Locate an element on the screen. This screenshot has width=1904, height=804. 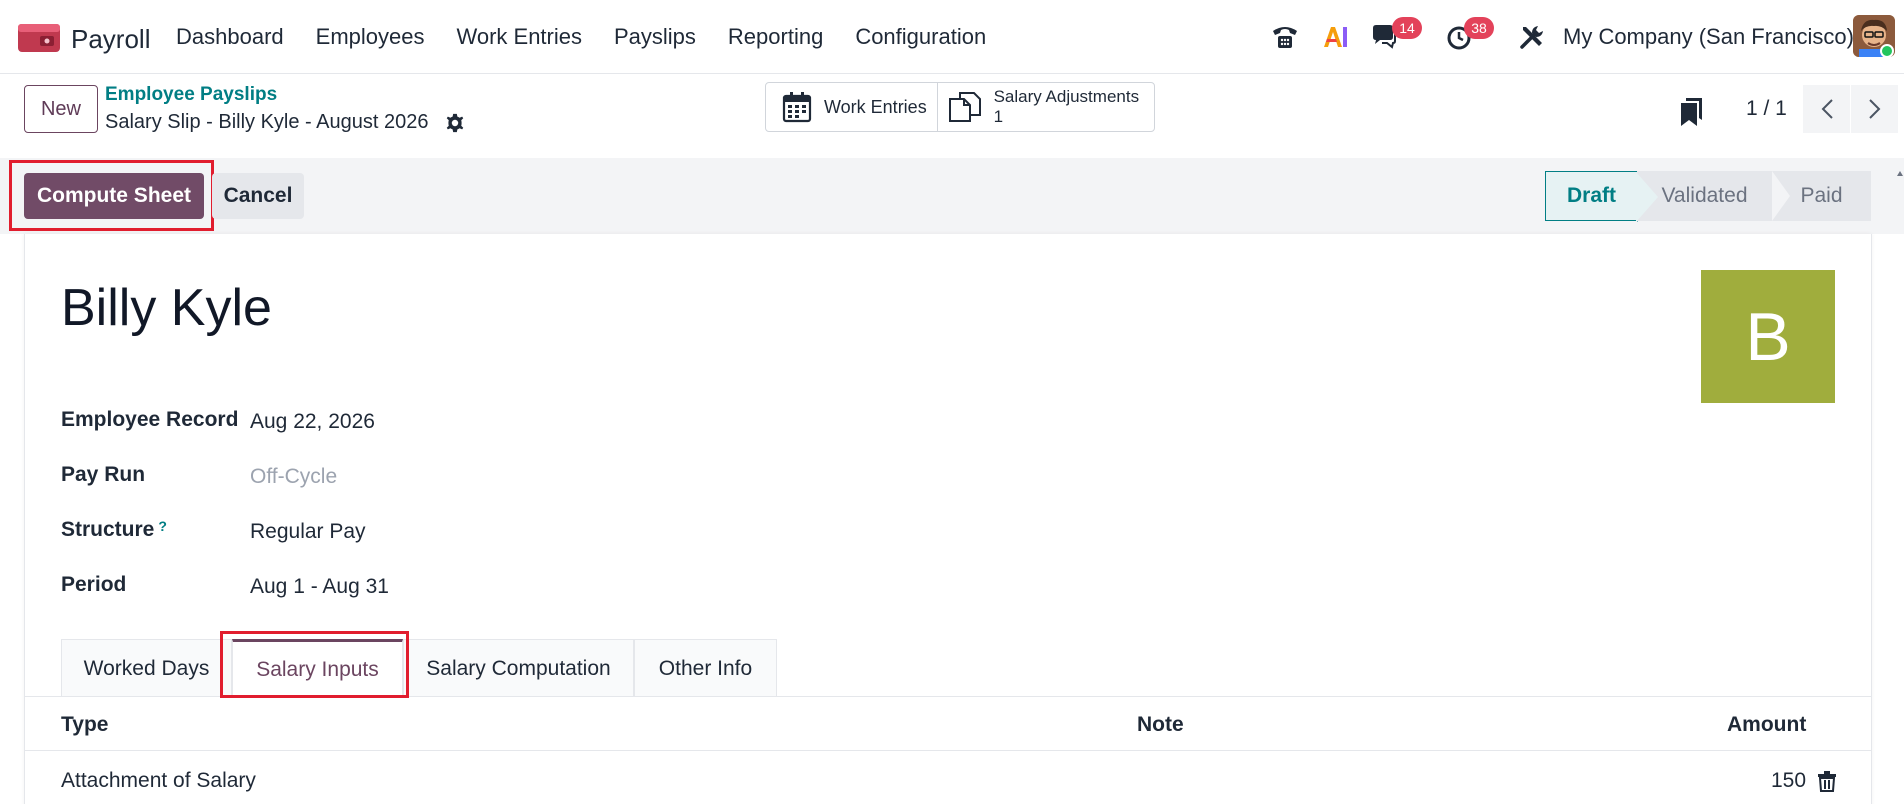
menu-item-payslips: Payslips is located at coordinates (655, 37).